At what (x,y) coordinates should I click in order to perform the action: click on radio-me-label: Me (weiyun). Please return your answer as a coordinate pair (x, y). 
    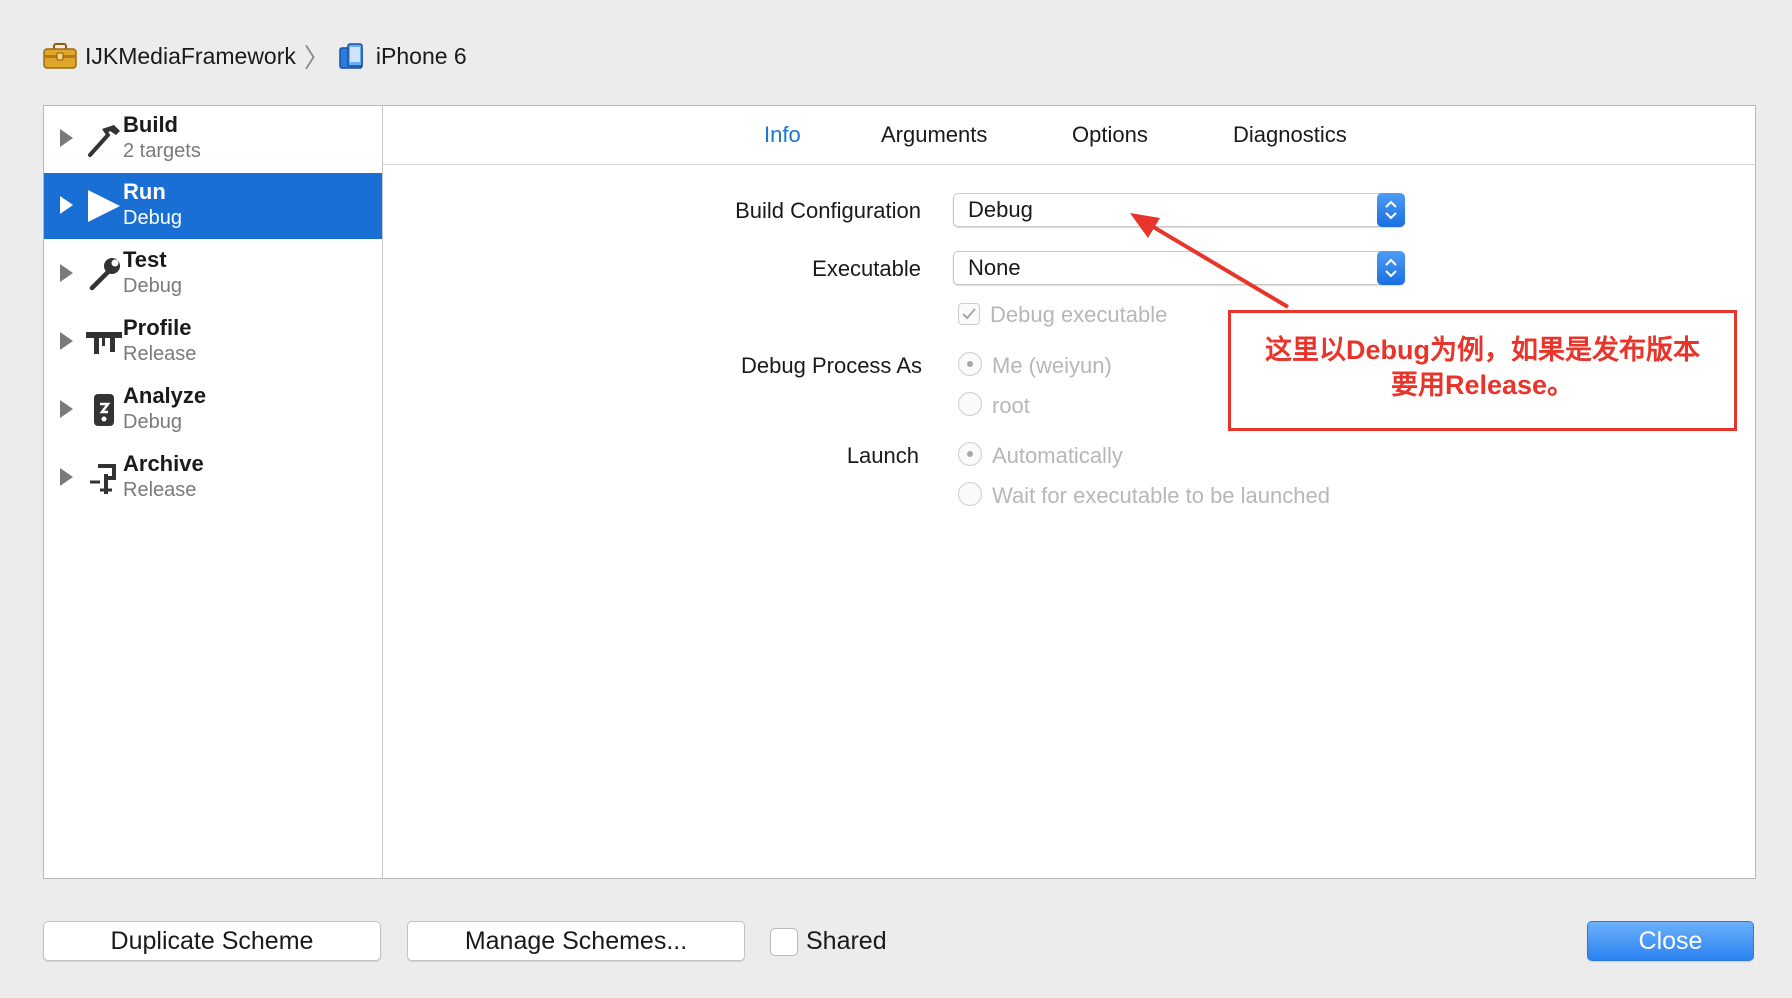
    Looking at the image, I should click on (1052, 365).